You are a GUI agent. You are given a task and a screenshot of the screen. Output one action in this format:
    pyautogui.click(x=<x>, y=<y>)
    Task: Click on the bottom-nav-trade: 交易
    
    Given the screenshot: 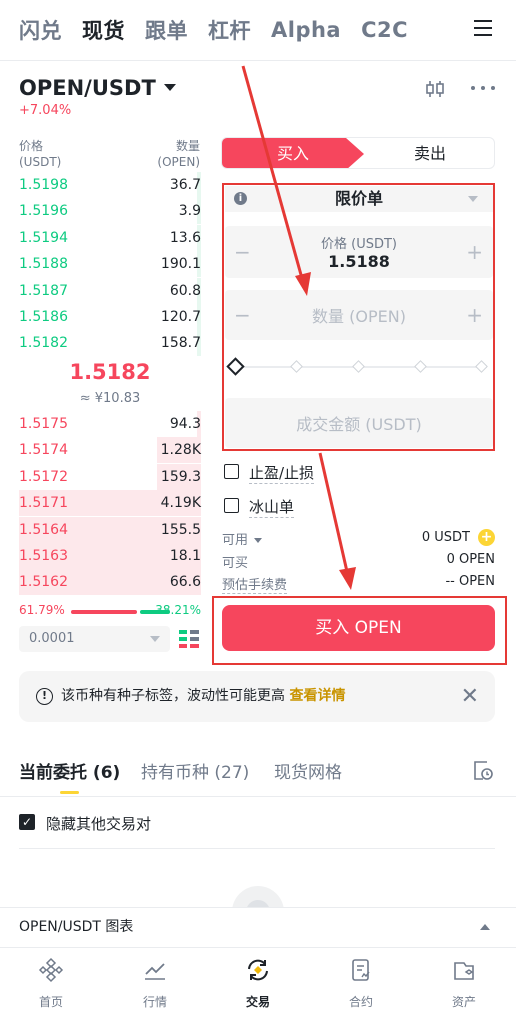 What is the action you would take?
    pyautogui.click(x=257, y=987)
    